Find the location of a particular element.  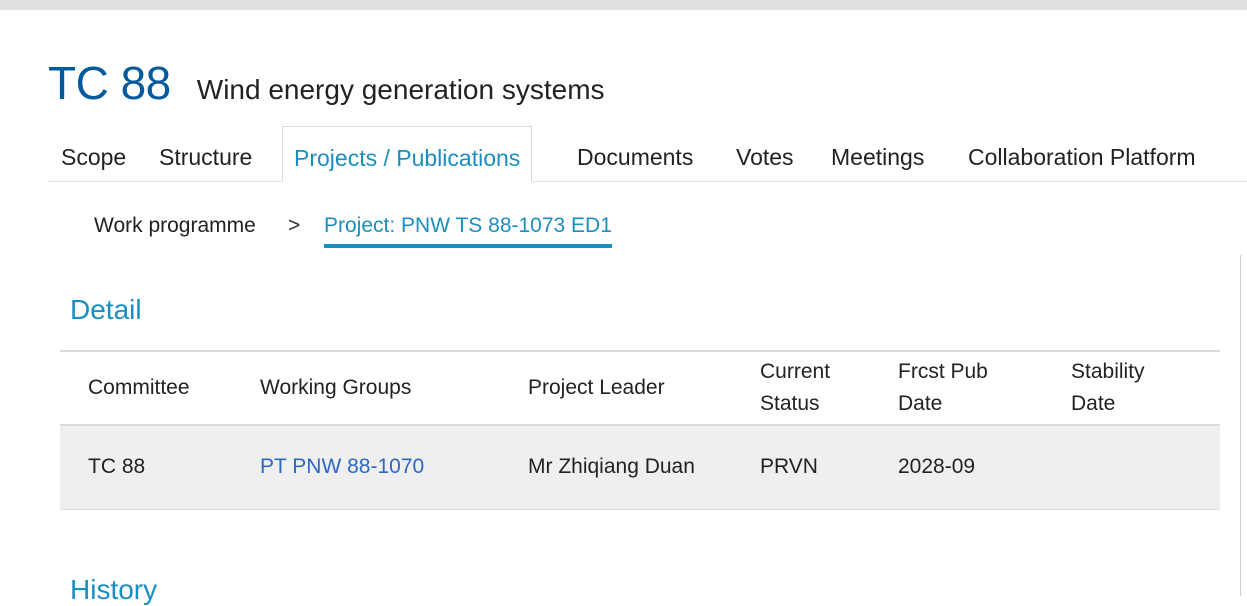

tab-structure: Structure is located at coordinates (205, 153).